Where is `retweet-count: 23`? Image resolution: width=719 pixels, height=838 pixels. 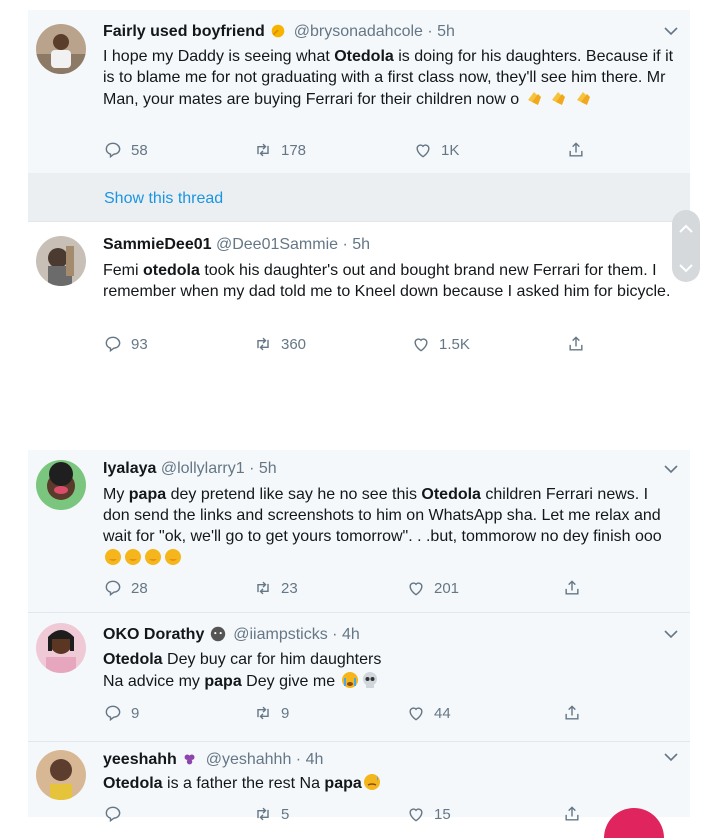 retweet-count: 23 is located at coordinates (289, 588).